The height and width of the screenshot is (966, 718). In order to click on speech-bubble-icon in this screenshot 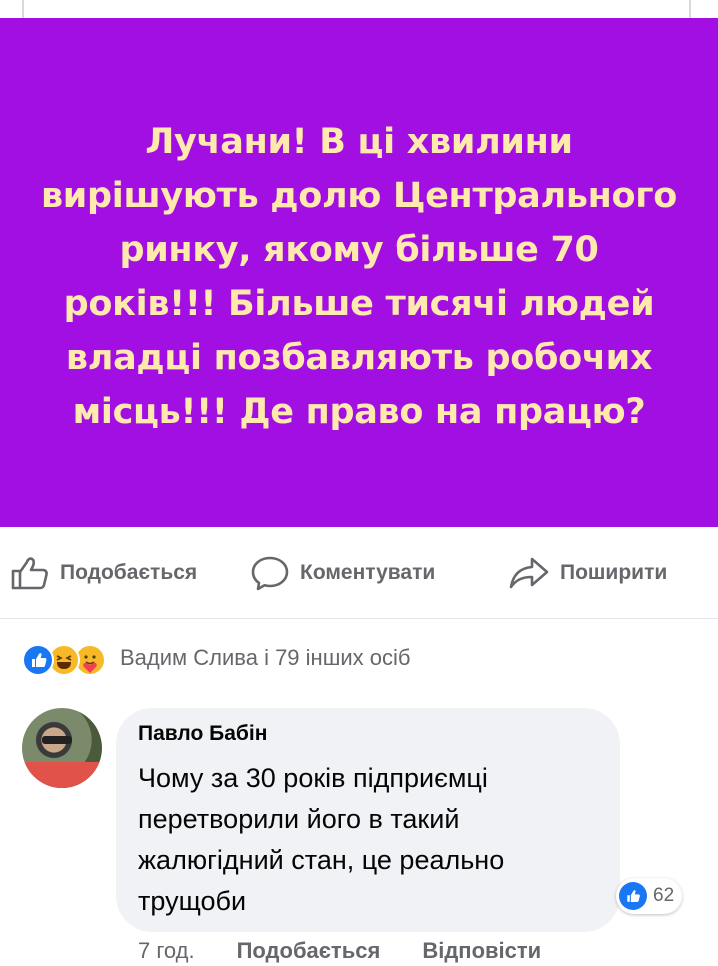, I will do `click(270, 573)`.